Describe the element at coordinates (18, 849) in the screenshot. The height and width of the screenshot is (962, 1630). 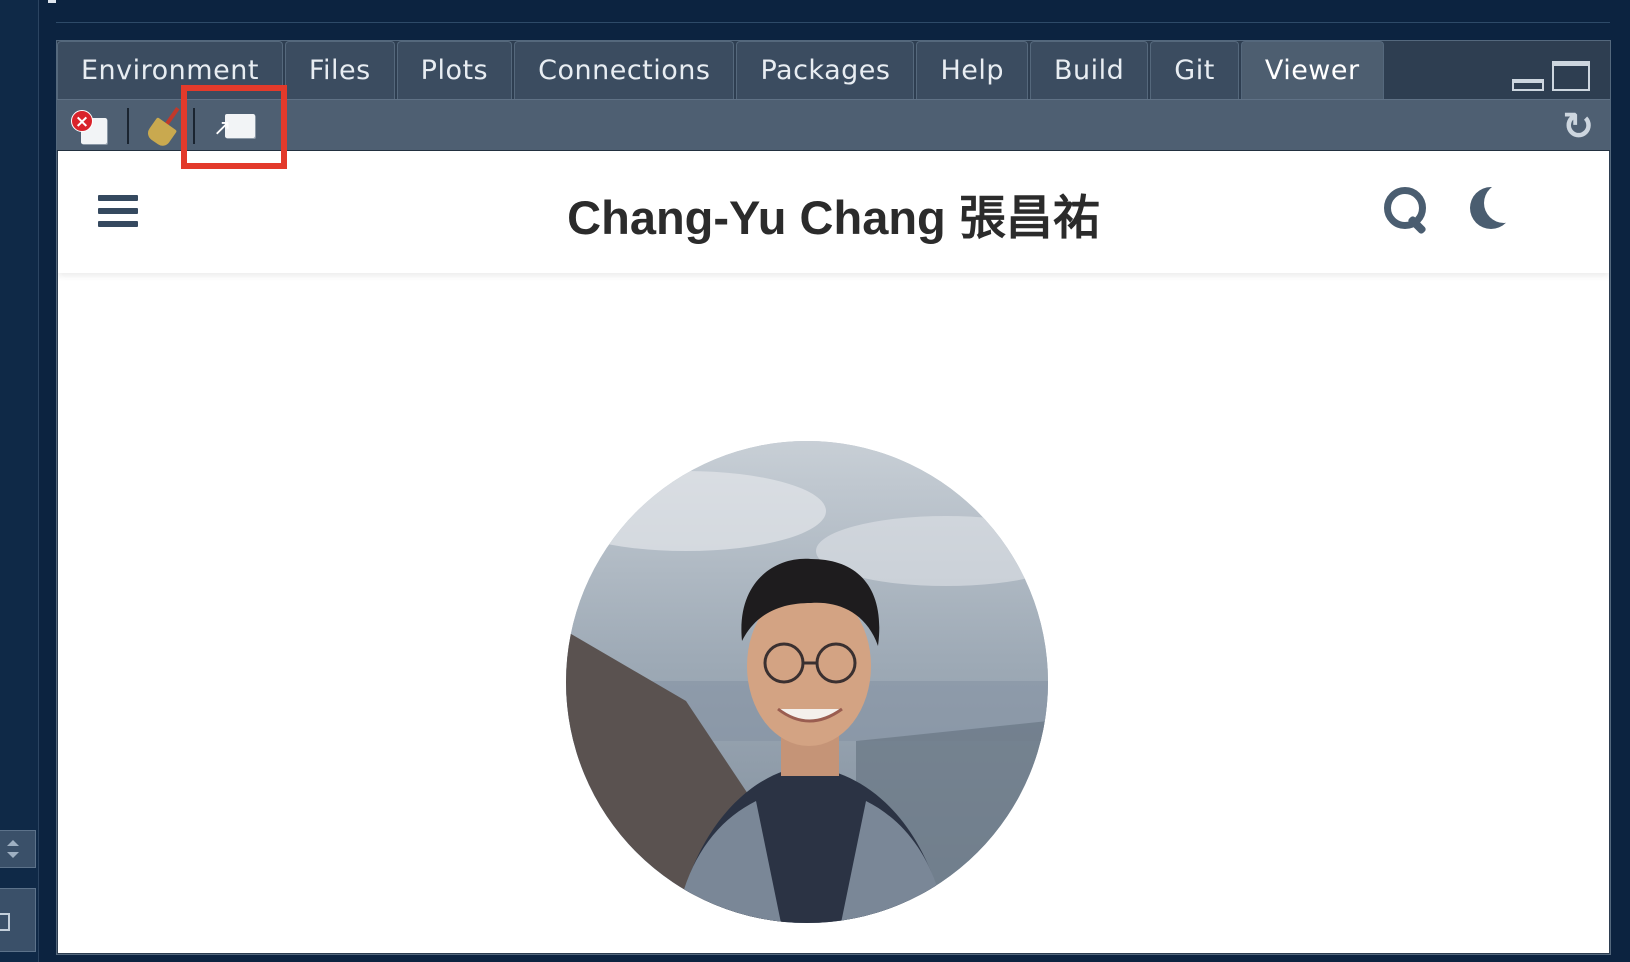
I see `pane-resize-chevrons-icon` at that location.